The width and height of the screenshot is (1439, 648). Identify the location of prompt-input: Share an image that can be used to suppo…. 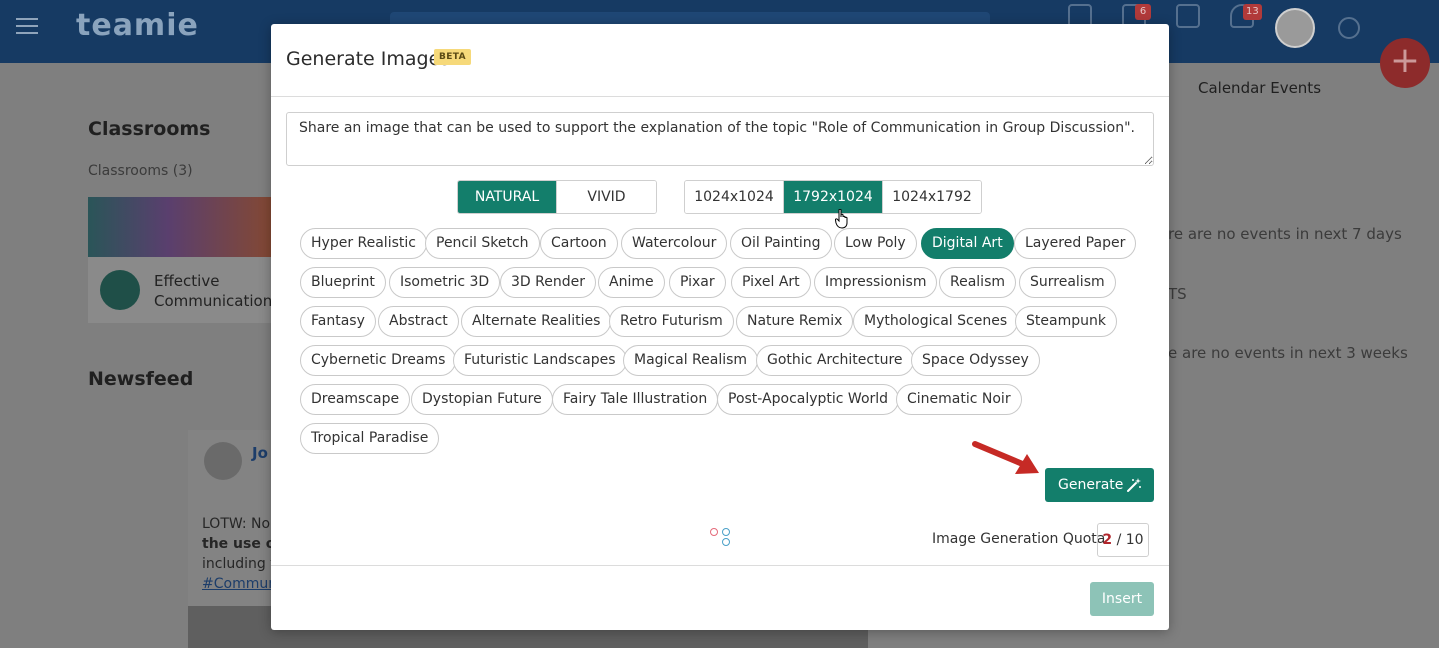
(720, 139).